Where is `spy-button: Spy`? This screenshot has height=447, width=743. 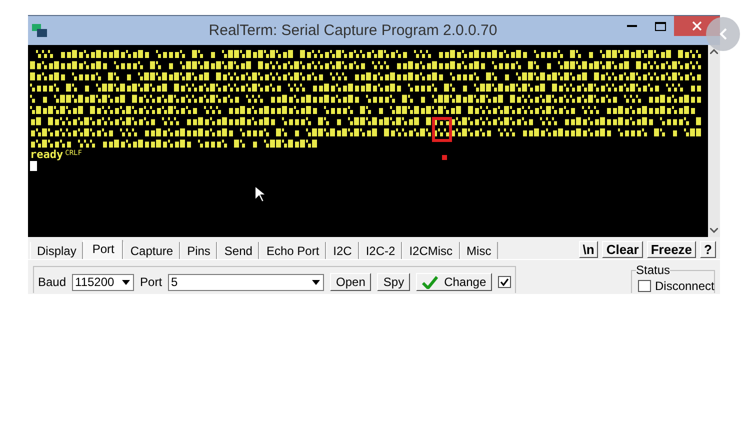 spy-button: Spy is located at coordinates (393, 282).